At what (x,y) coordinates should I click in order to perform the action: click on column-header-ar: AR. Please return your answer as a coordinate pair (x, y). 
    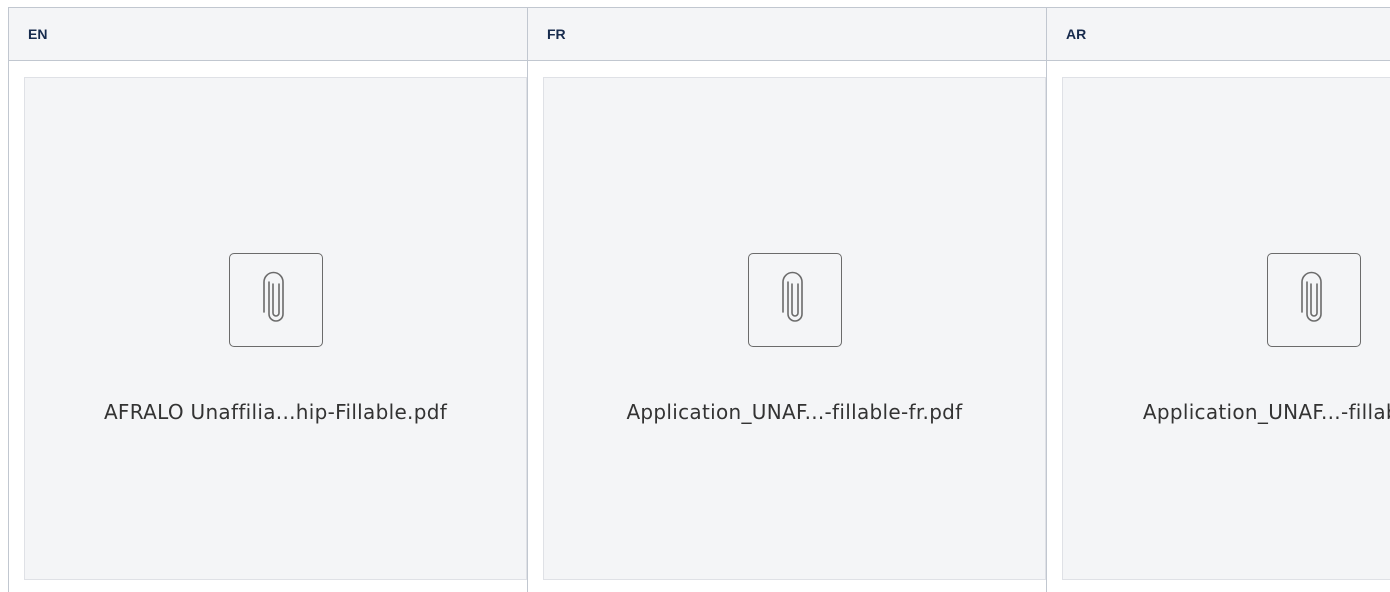
    Looking at the image, I should click on (1218, 34).